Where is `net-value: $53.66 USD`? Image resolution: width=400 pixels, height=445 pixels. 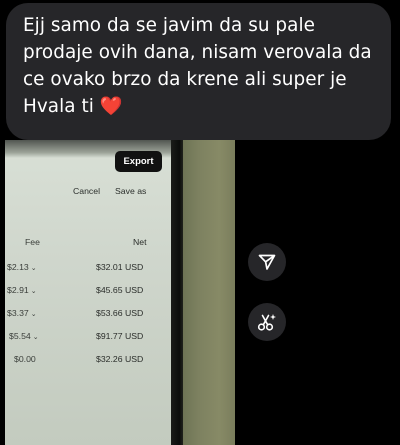
net-value: $53.66 USD is located at coordinates (120, 313).